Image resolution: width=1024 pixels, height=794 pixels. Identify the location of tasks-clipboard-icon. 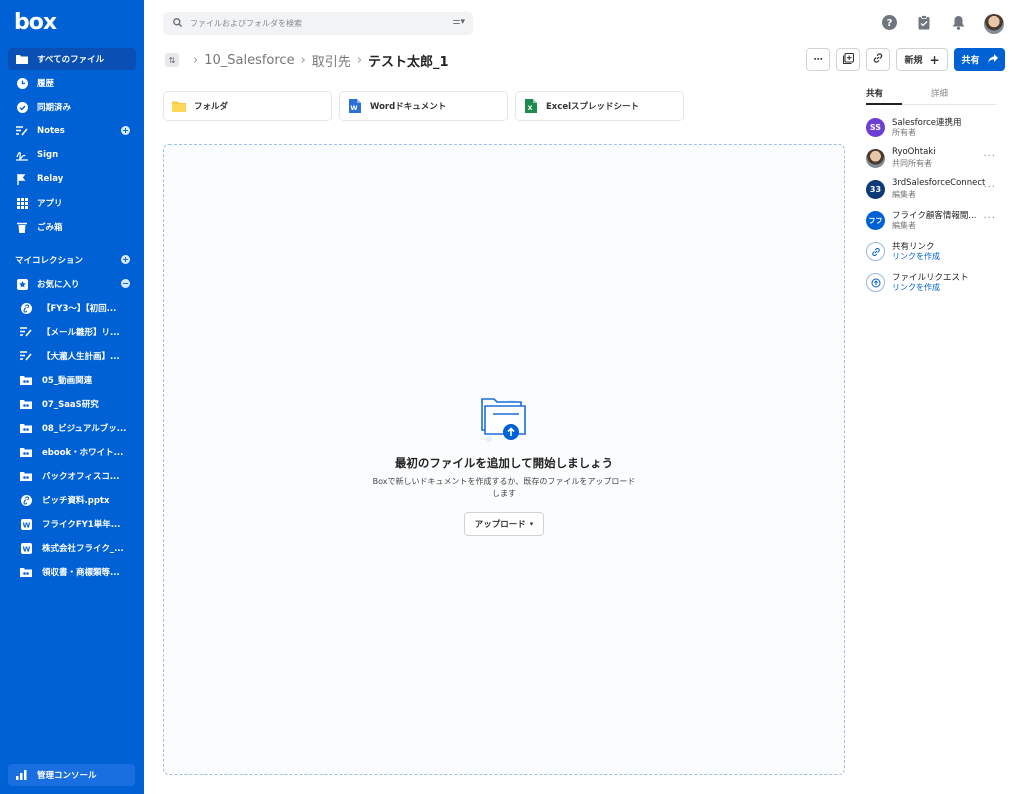
(924, 22).